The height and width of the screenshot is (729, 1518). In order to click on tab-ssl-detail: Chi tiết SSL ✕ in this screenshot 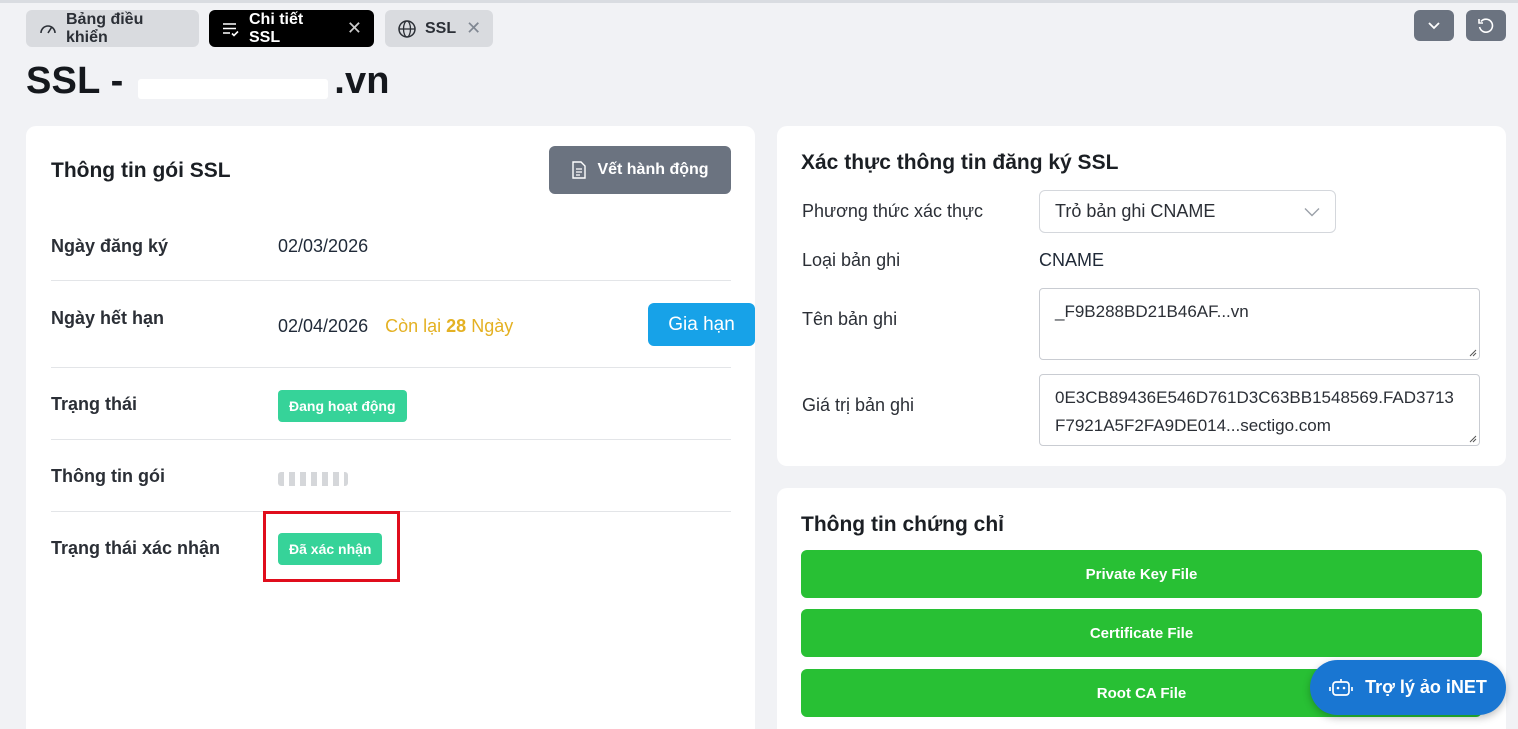, I will do `click(291, 28)`.